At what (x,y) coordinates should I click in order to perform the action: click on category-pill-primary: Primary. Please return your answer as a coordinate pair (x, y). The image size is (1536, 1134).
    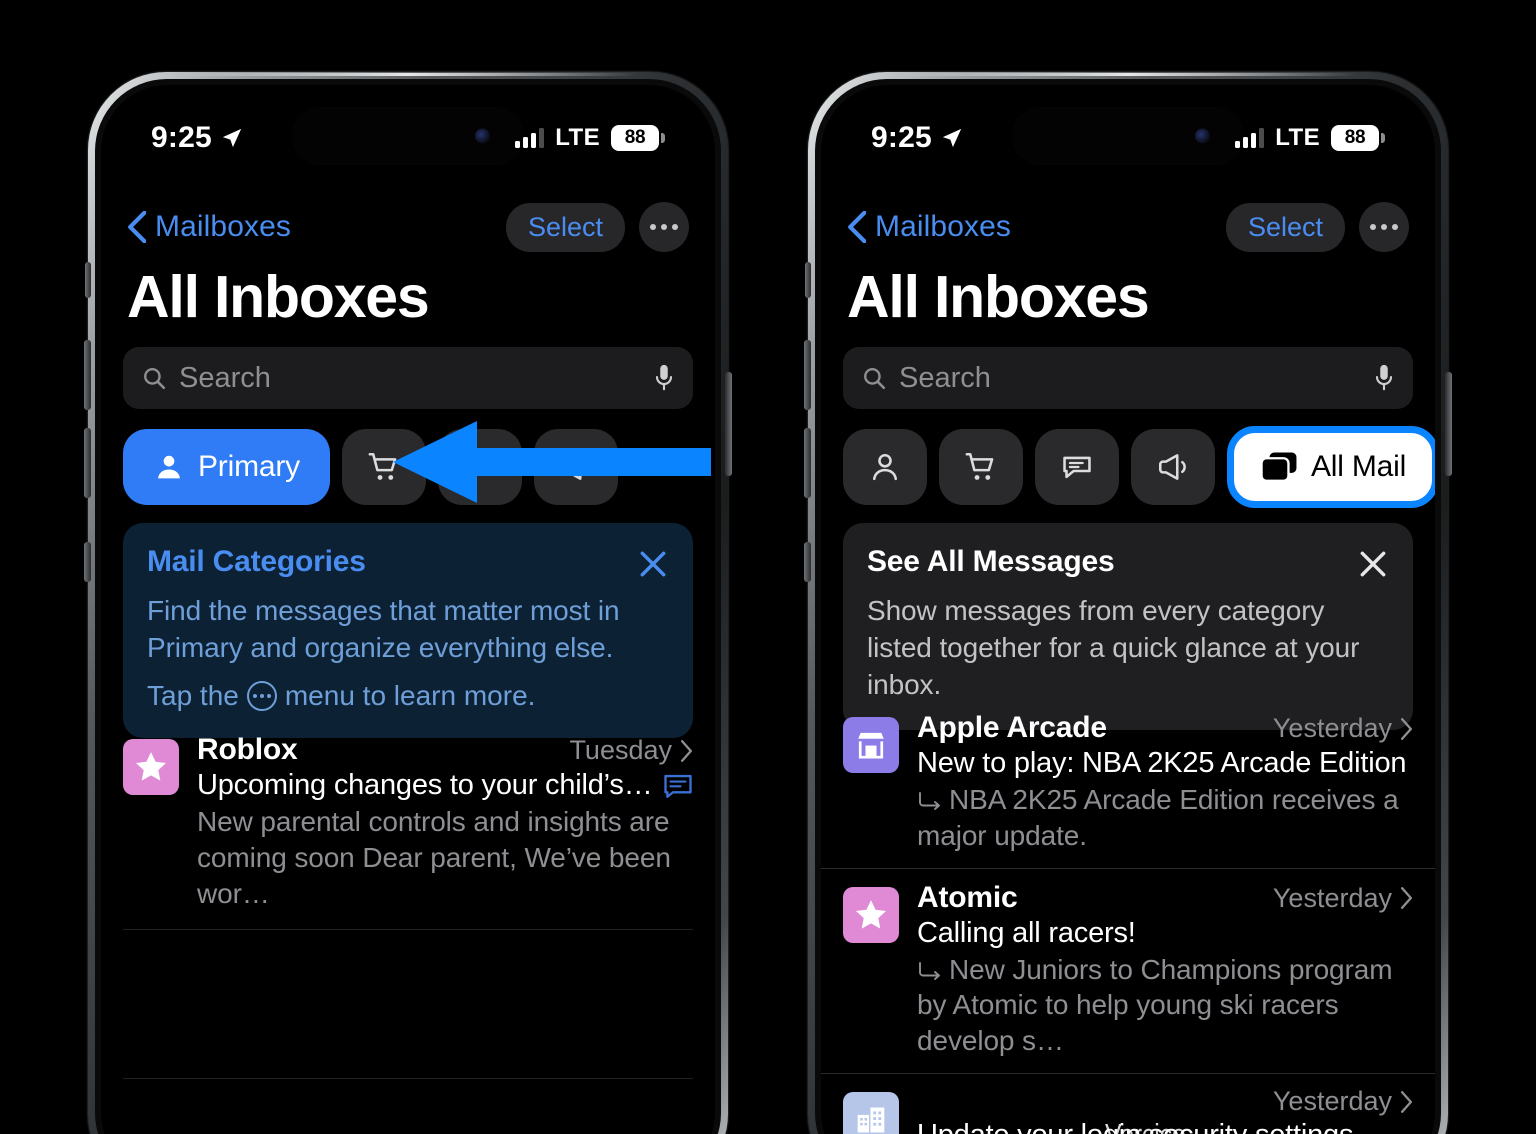
    Looking at the image, I should click on (226, 467).